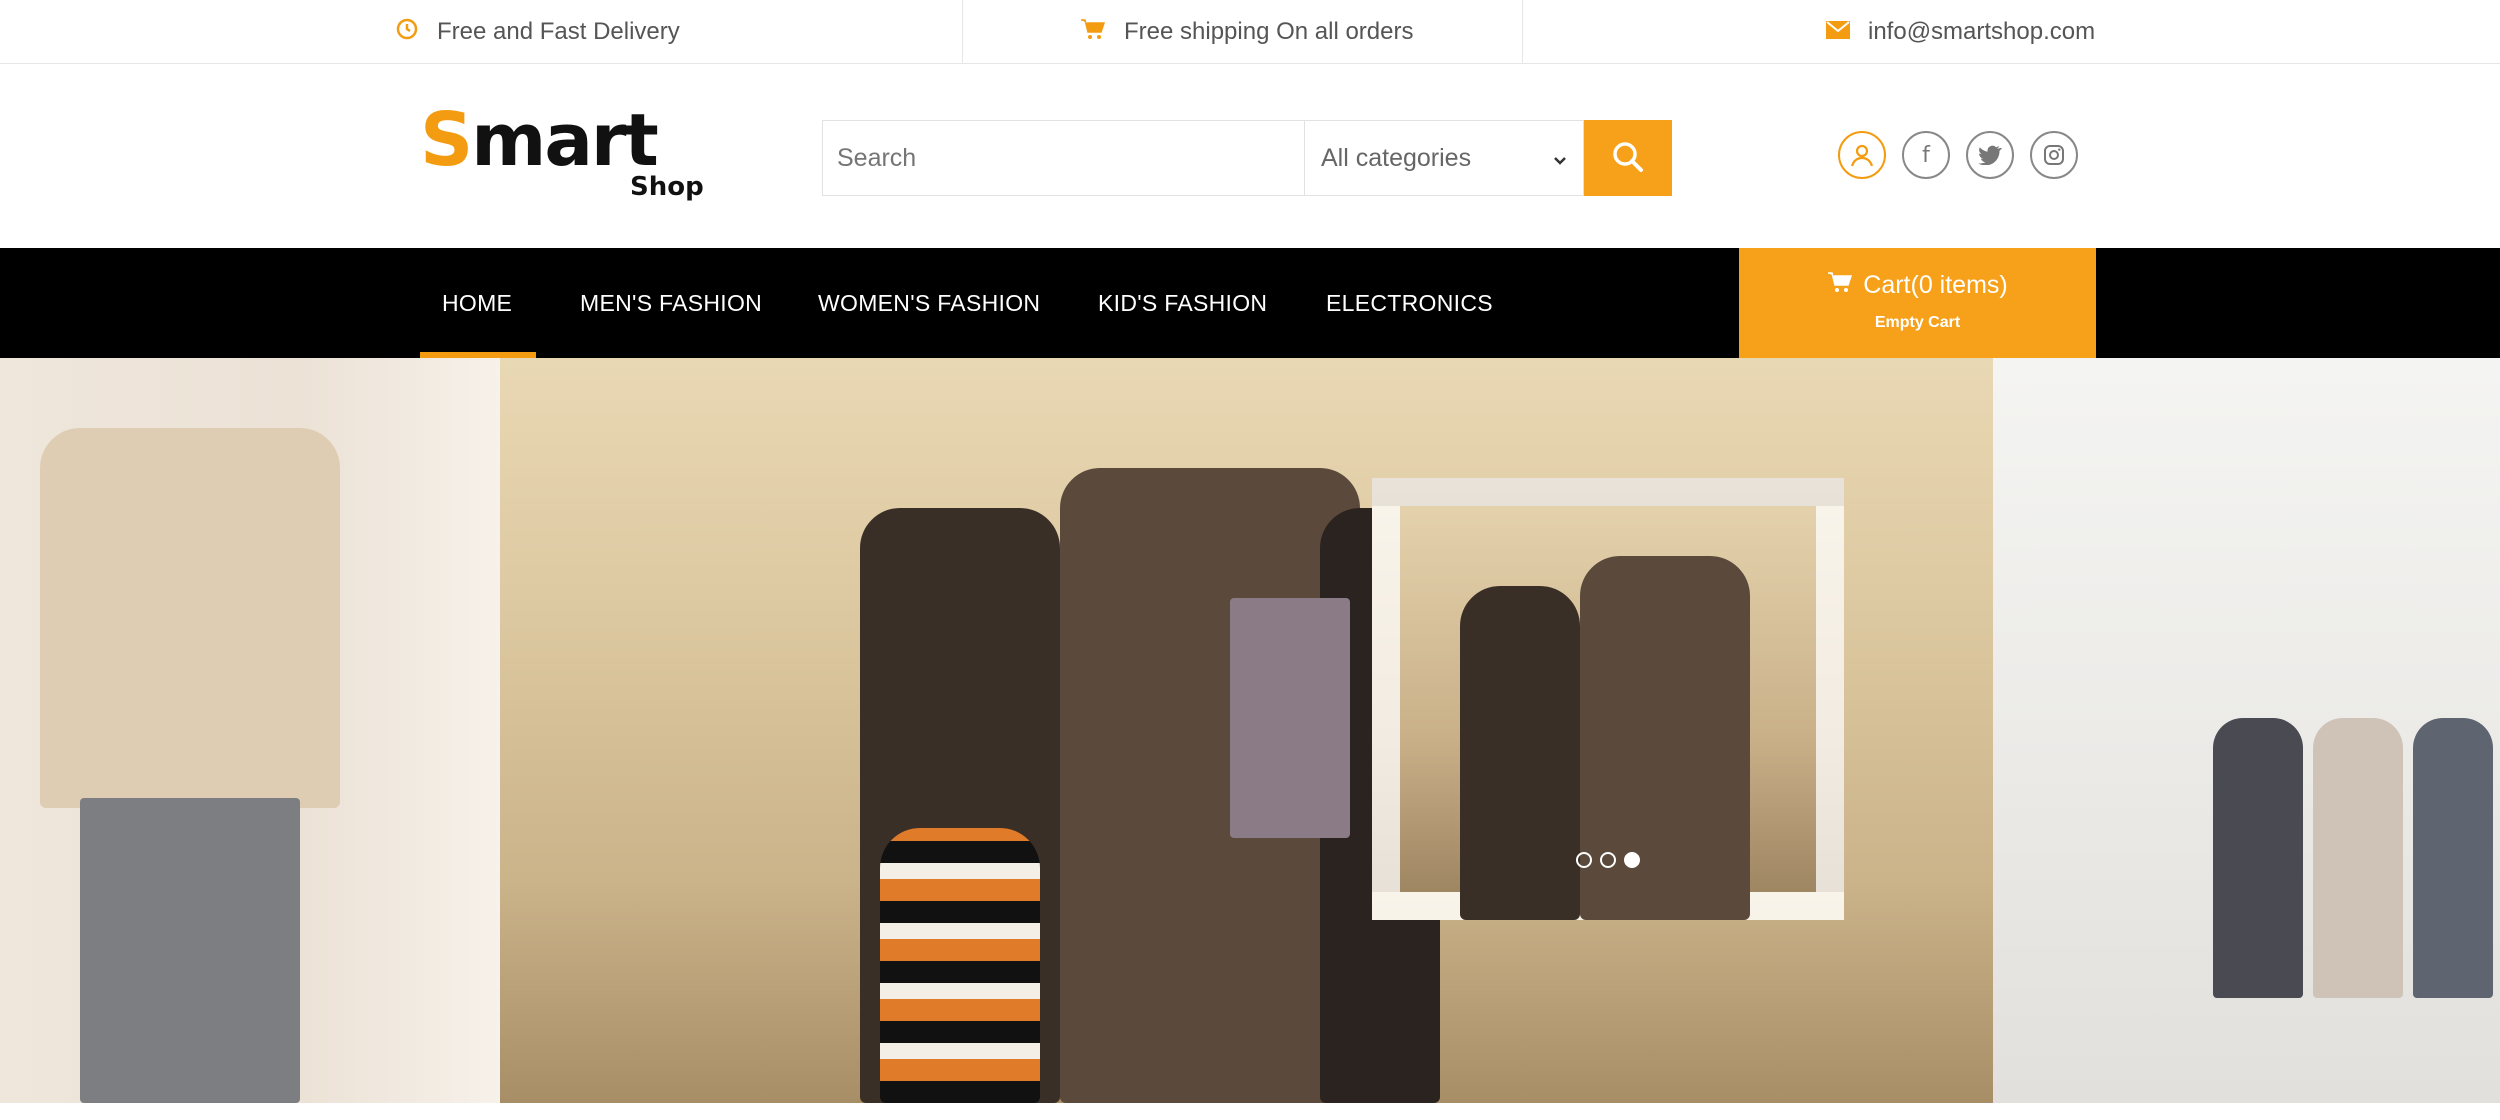 This screenshot has height=1120, width=2500. I want to click on logo-wordmark: Smart, so click(539, 140).